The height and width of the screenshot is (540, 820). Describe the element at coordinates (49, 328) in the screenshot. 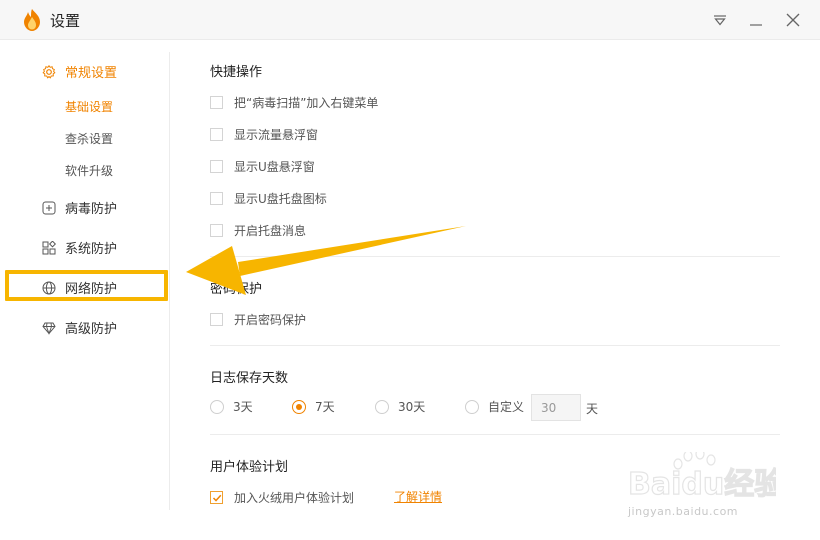

I see `diamond-icon` at that location.